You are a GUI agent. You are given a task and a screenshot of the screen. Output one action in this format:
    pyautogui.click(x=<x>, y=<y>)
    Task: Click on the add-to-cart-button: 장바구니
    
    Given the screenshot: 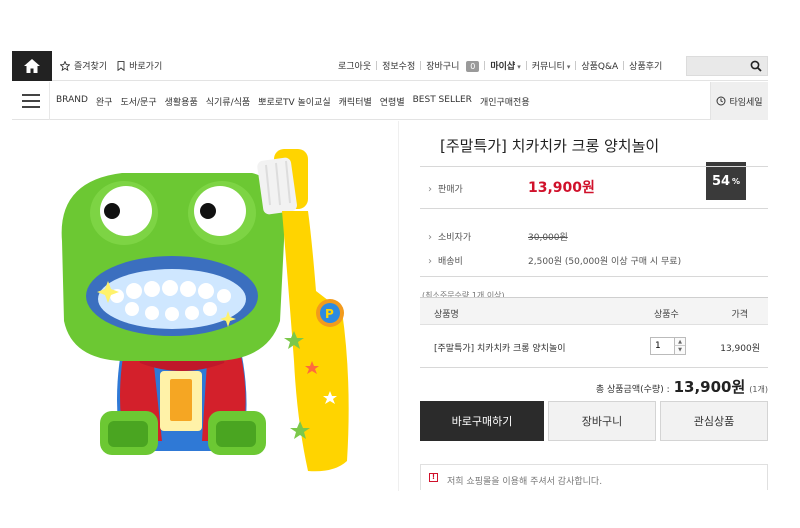 What is the action you would take?
    pyautogui.click(x=602, y=421)
    